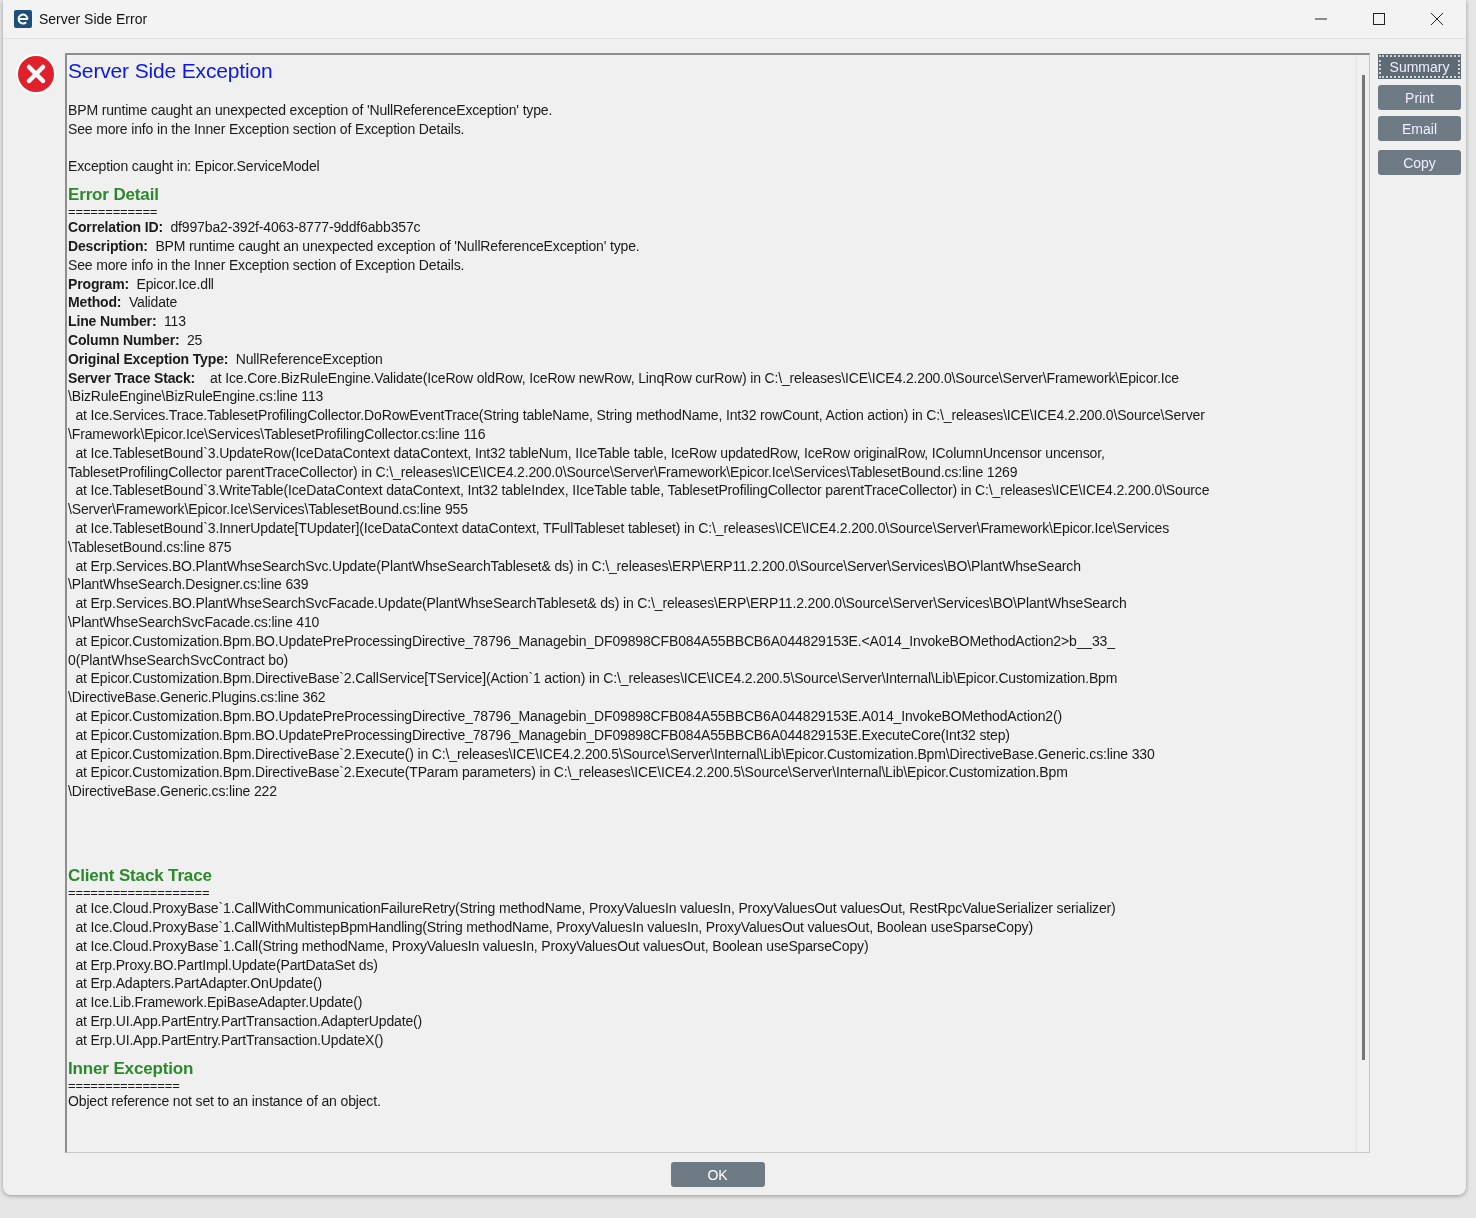  What do you see at coordinates (219, 1003) in the screenshot?
I see `stack-frame-line: at Ice.Lib.Framework.EpiBaseAdapter.Update()` at bounding box center [219, 1003].